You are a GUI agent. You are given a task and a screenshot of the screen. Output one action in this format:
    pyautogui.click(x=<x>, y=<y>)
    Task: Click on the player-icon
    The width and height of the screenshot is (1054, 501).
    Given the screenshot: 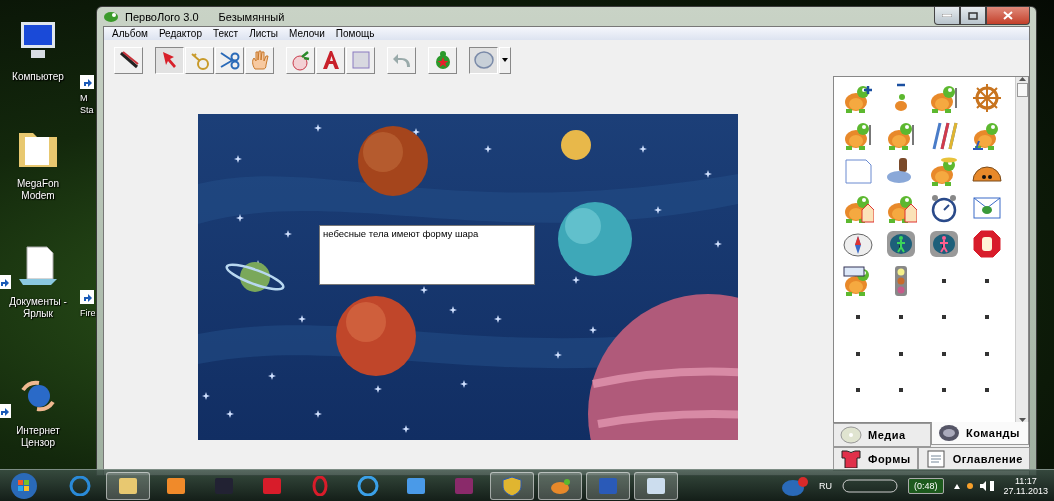 What is the action you would take?
    pyautogui.click(x=176, y=485)
    